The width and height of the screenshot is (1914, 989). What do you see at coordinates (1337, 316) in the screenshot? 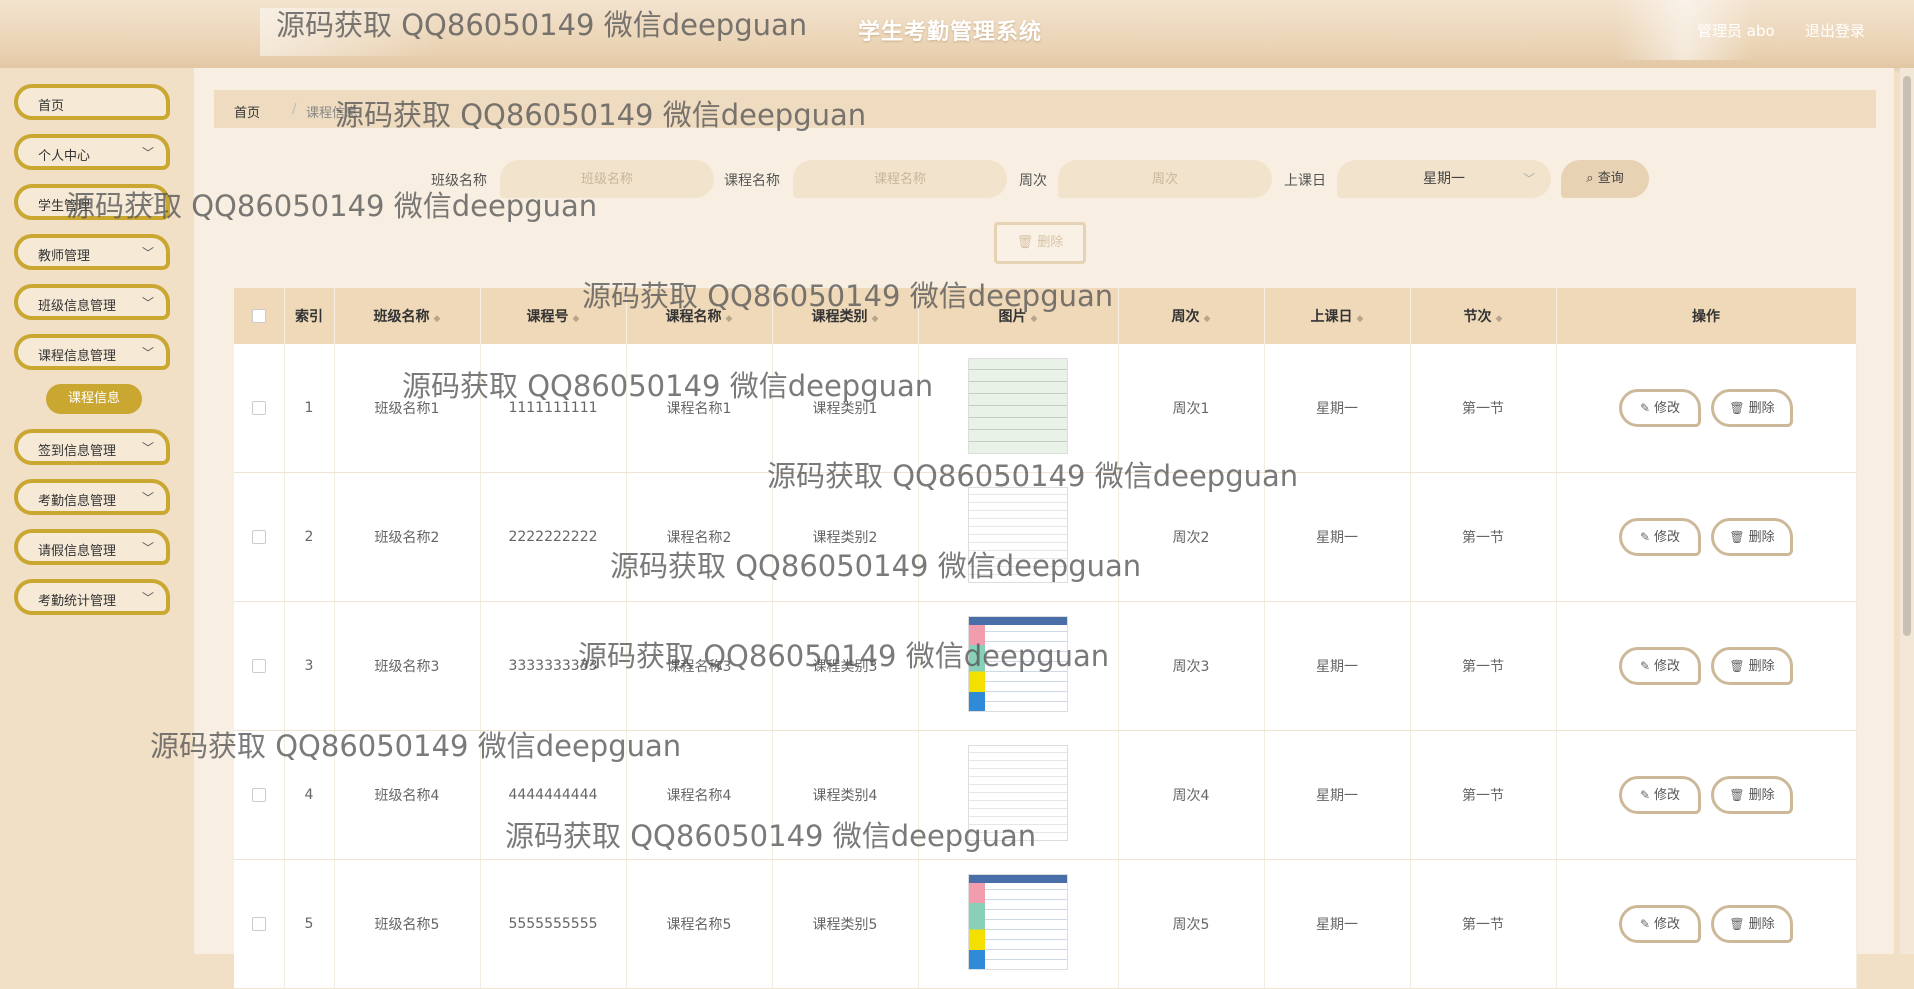
I see `col-weekday: 上课日 ◆` at bounding box center [1337, 316].